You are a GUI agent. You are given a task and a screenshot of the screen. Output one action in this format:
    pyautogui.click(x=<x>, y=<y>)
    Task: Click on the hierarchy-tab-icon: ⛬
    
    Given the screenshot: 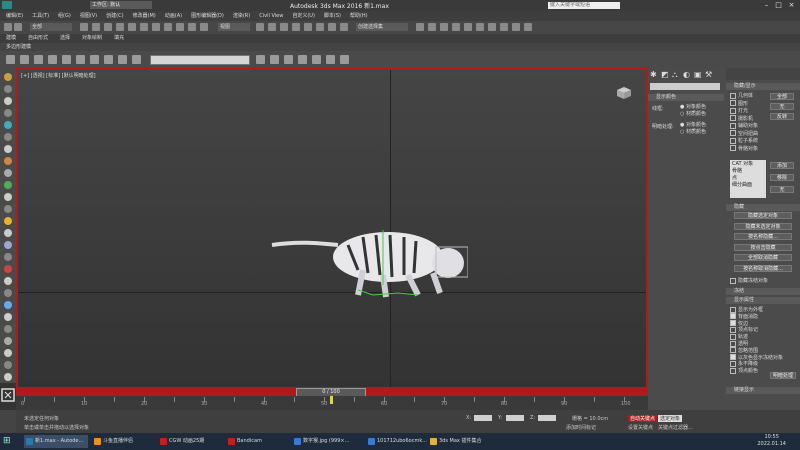 What is the action you would take?
    pyautogui.click(x=675, y=75)
    